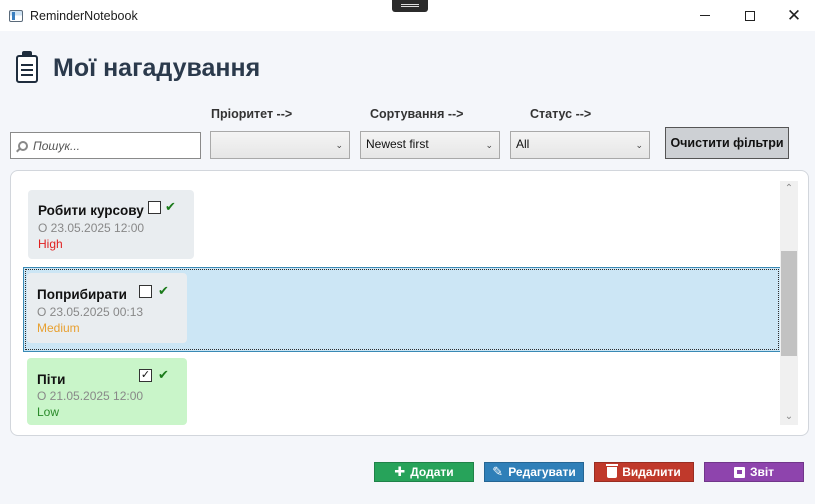 The height and width of the screenshot is (504, 815). Describe the element at coordinates (90, 312) in the screenshot. I see `reminder-date: О 23.05.2025 00:13` at that location.